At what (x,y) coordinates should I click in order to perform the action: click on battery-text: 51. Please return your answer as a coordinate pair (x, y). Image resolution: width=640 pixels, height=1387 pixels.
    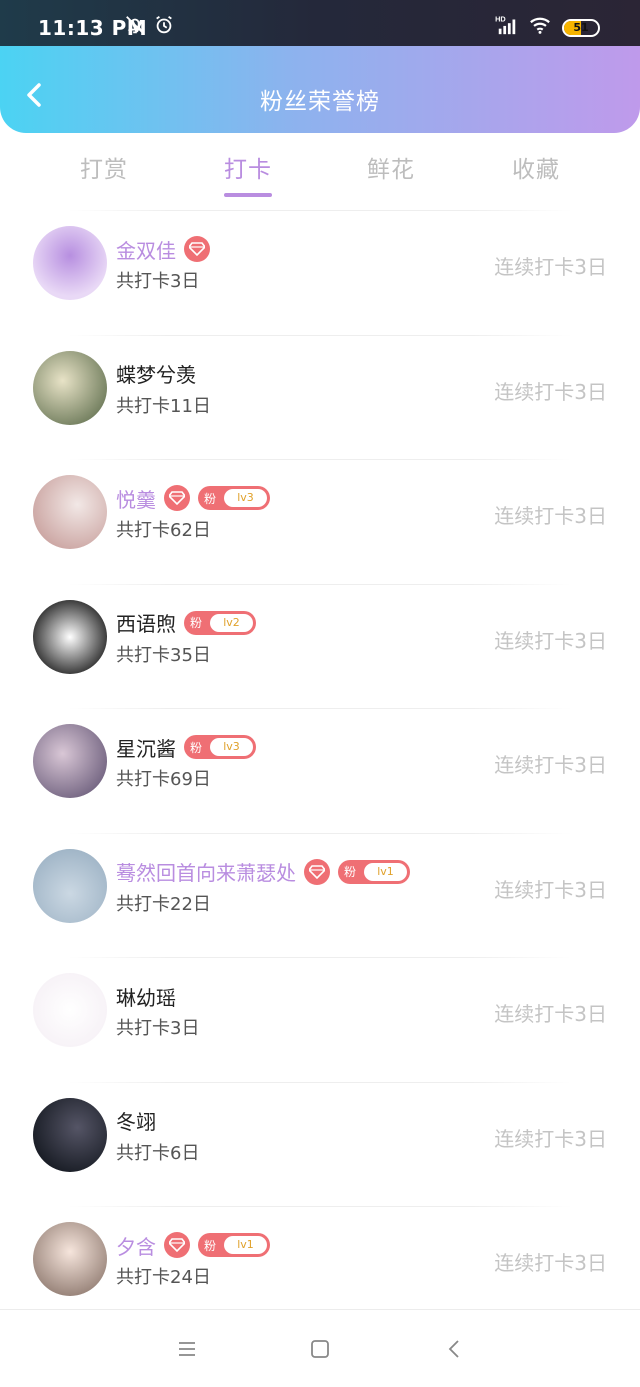
    Looking at the image, I should click on (581, 27).